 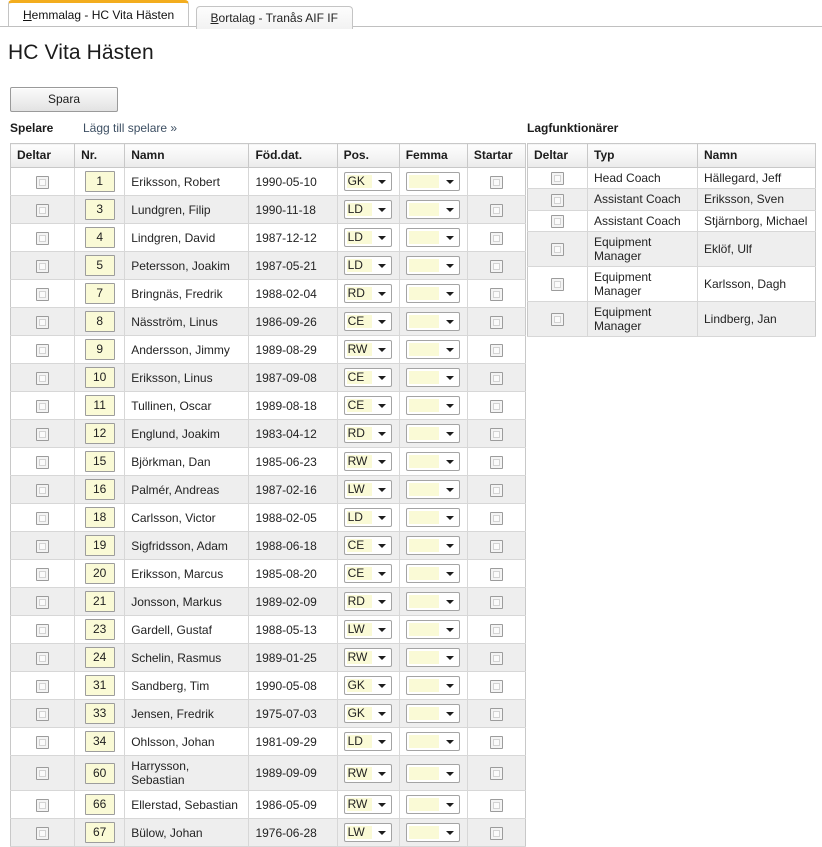 What do you see at coordinates (99, 685) in the screenshot?
I see `player-nr-input: 31` at bounding box center [99, 685].